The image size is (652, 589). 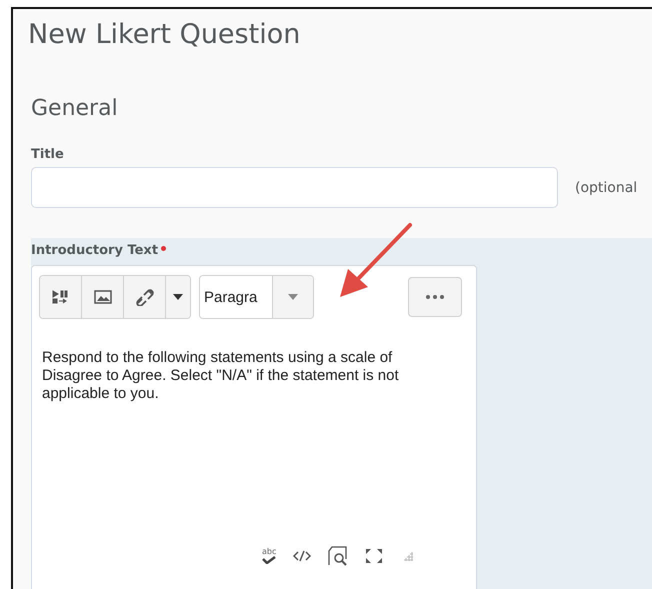 What do you see at coordinates (269, 556) in the screenshot?
I see `spellcheck-button: abc` at bounding box center [269, 556].